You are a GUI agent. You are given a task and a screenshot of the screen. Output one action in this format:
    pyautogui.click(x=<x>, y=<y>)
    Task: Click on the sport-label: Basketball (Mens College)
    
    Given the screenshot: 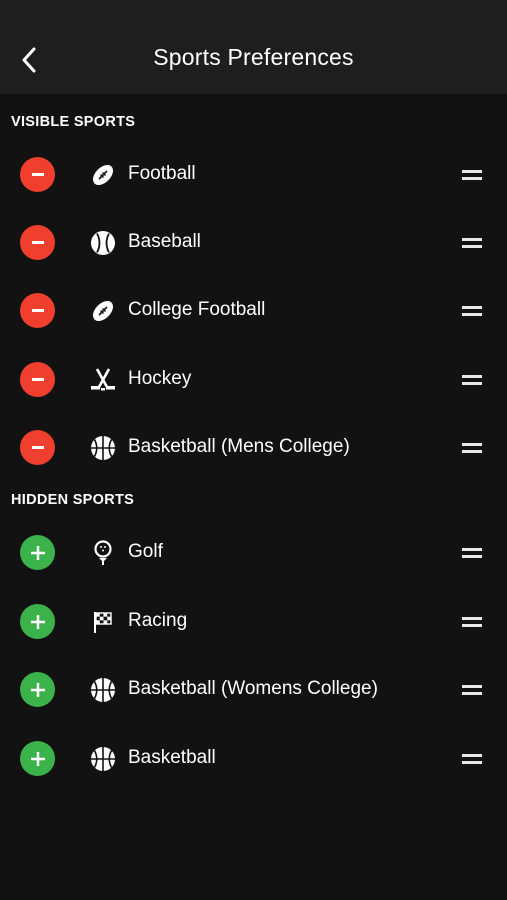 What is the action you would take?
    pyautogui.click(x=239, y=446)
    